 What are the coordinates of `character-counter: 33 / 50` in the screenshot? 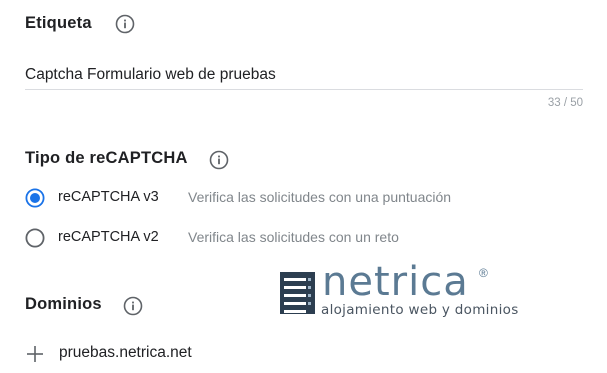 It's located at (565, 103).